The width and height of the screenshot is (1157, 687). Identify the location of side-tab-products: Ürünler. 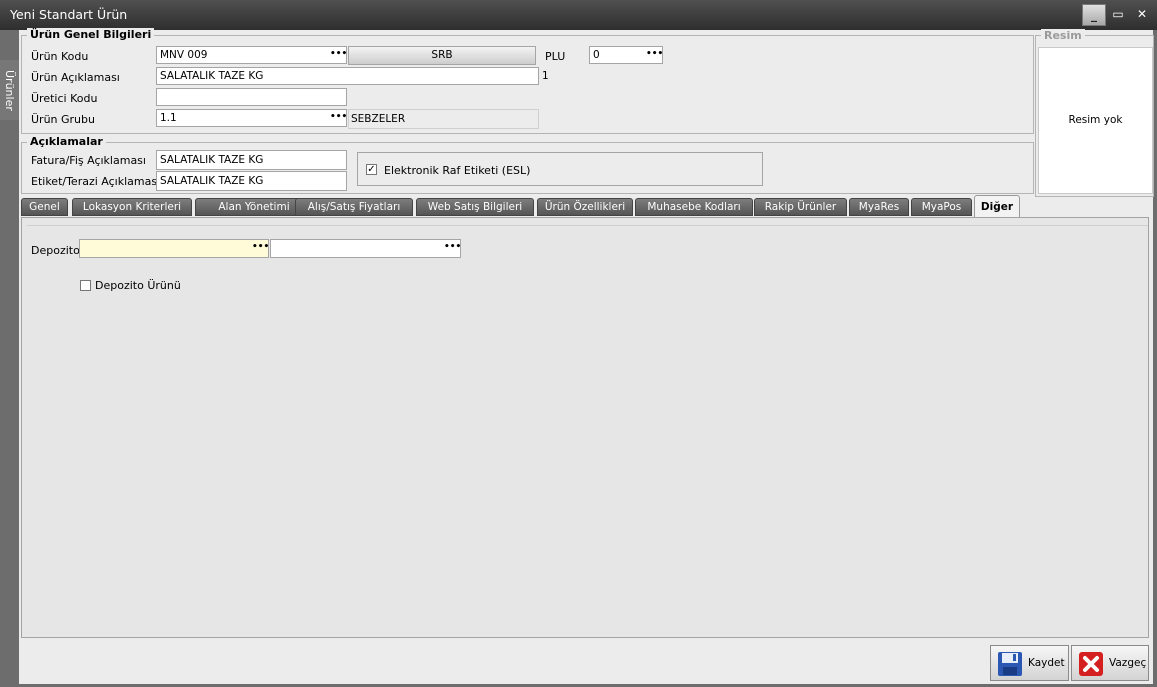
(9, 90).